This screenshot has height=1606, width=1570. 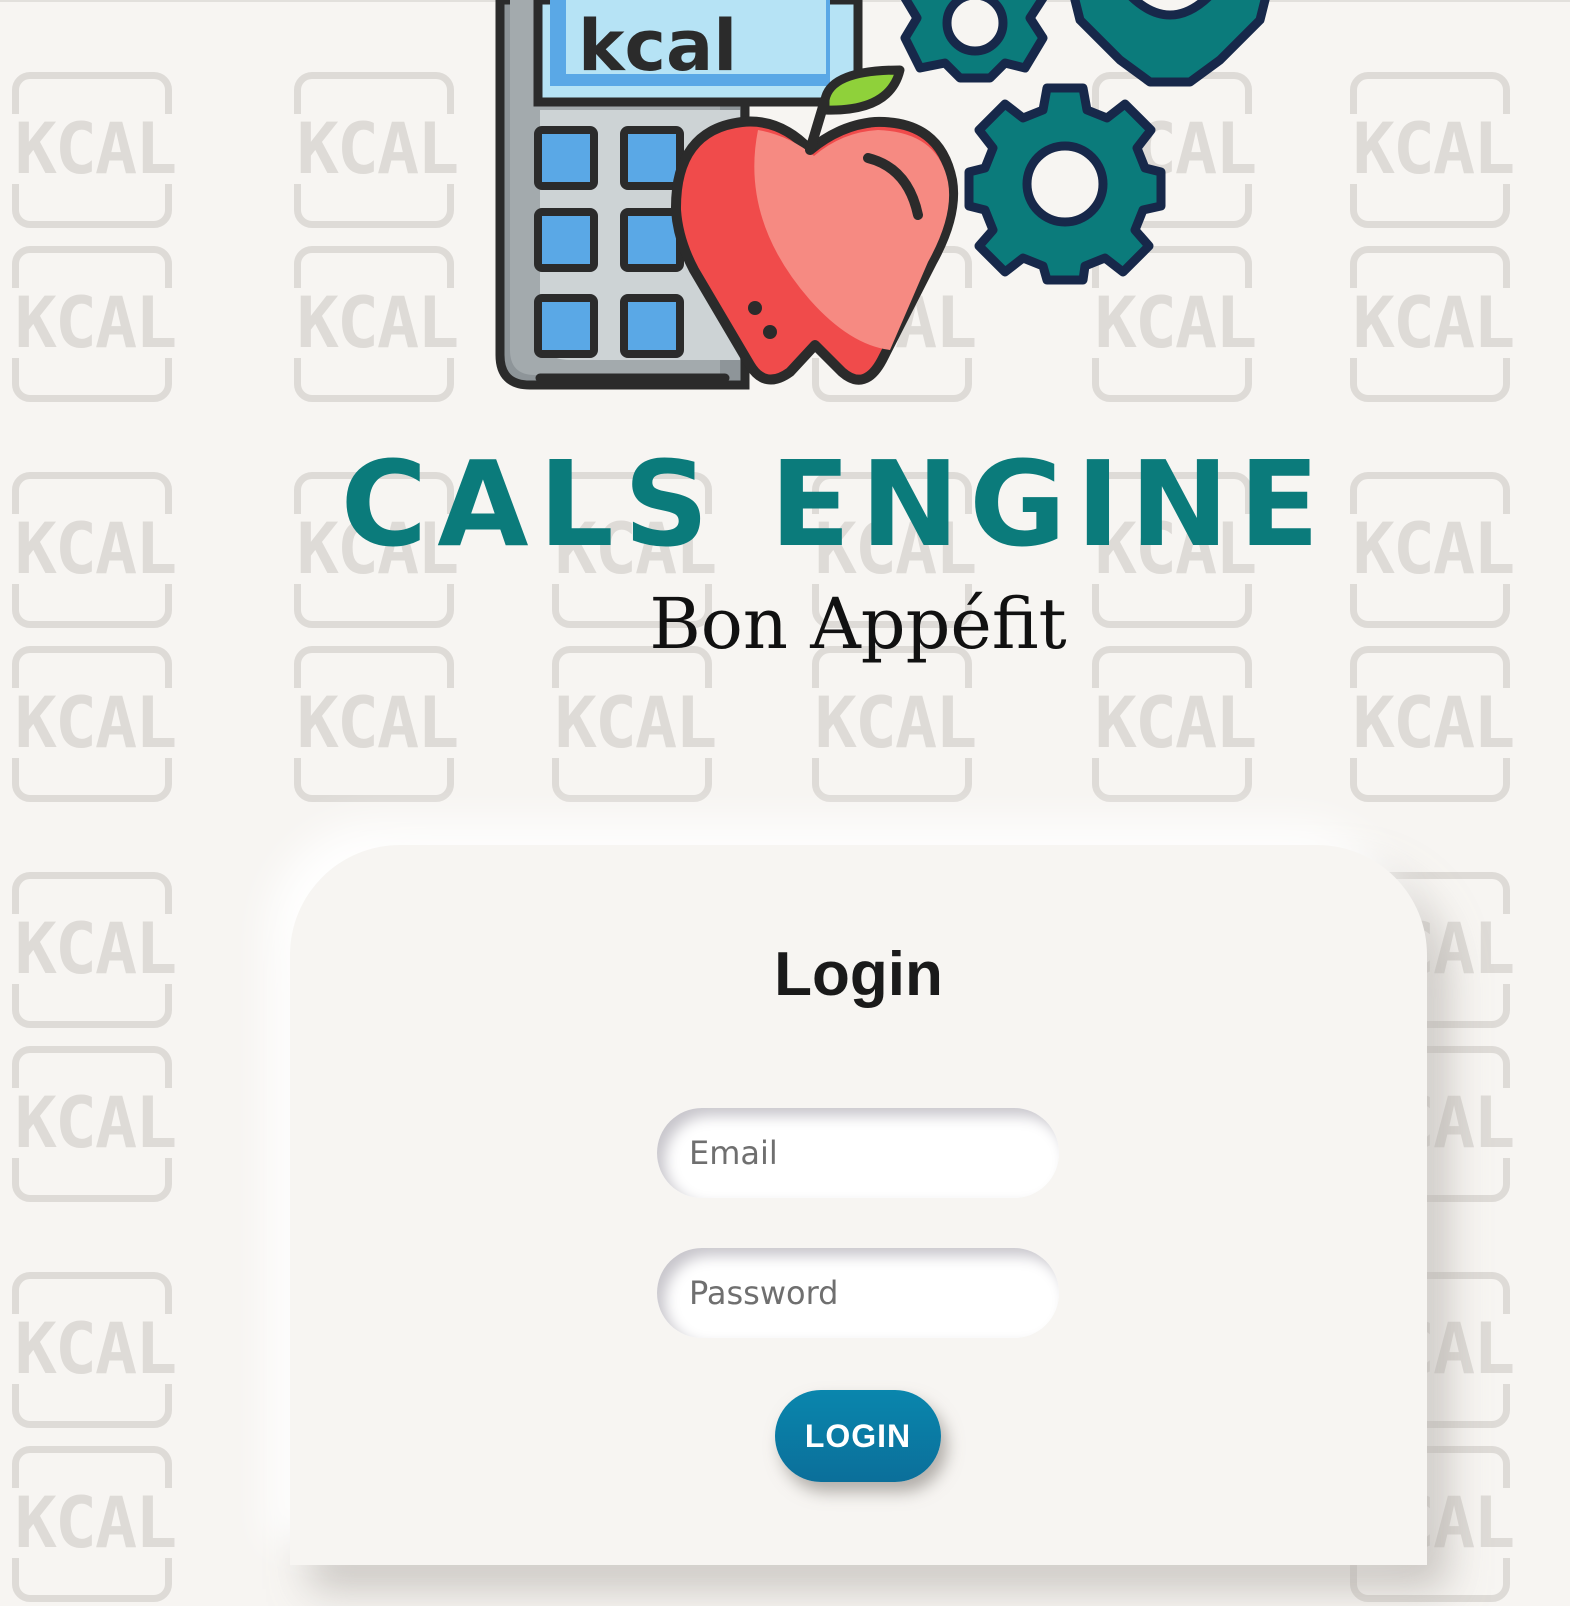 I want to click on email-field, so click(x=858, y=1153).